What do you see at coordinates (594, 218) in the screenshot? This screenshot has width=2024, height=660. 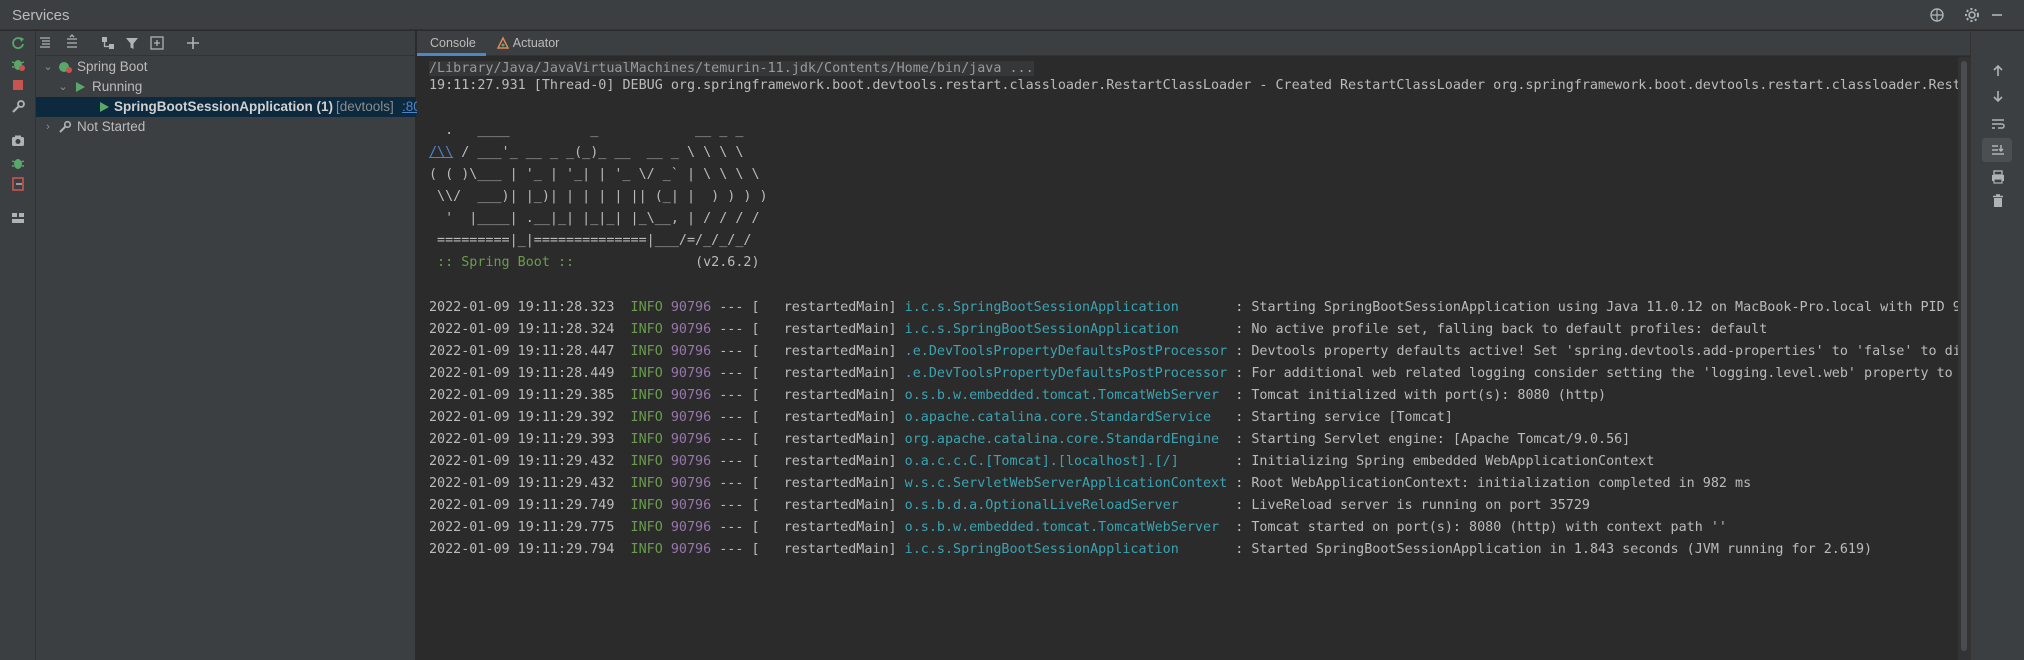 I see `banner-line: ' |____| .__|_| |_|_| |_\__, | / / / /` at bounding box center [594, 218].